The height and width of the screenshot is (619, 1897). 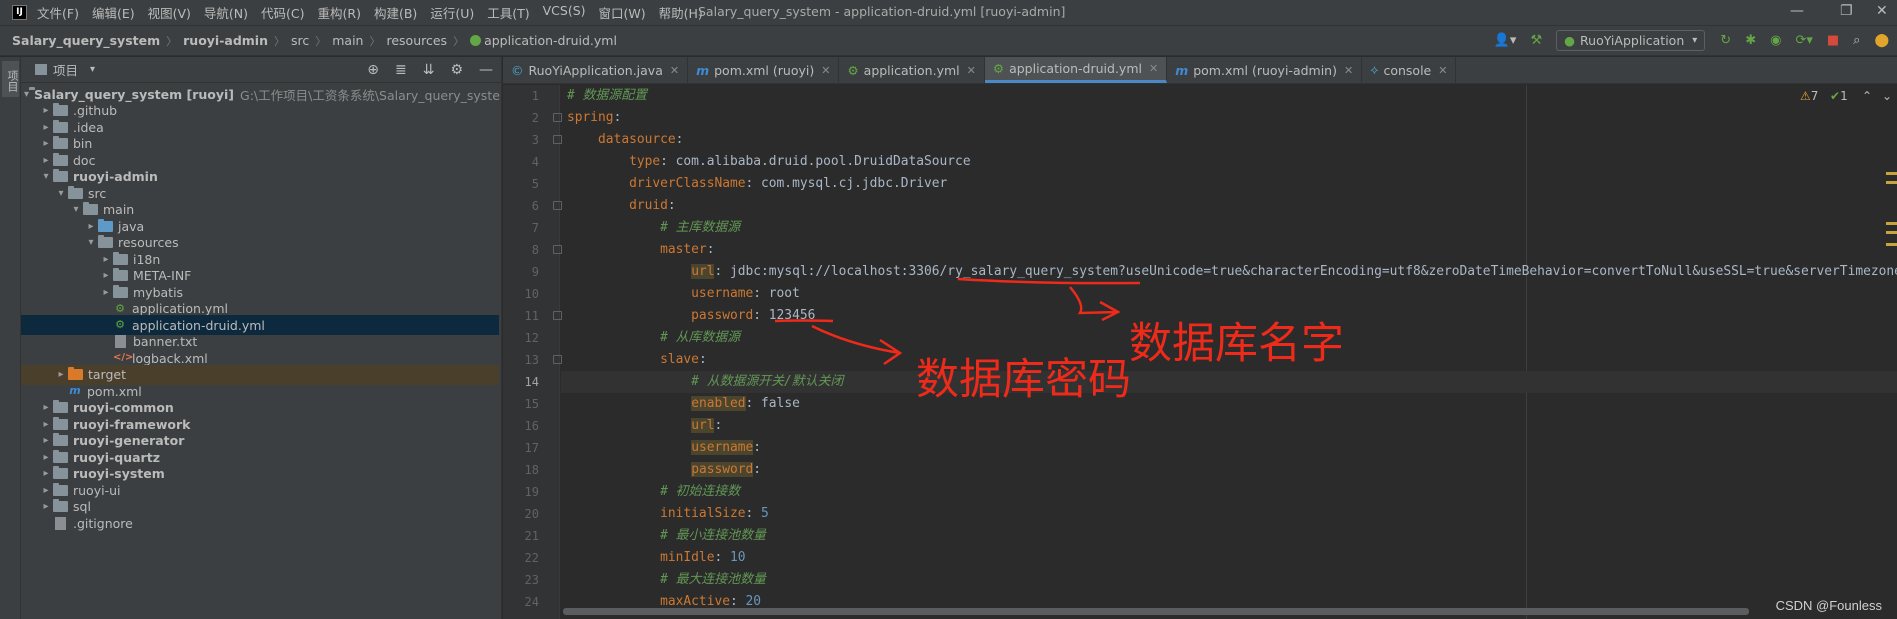 What do you see at coordinates (1023, 380) in the screenshot?
I see `db-password-annotation: 数据库密码` at bounding box center [1023, 380].